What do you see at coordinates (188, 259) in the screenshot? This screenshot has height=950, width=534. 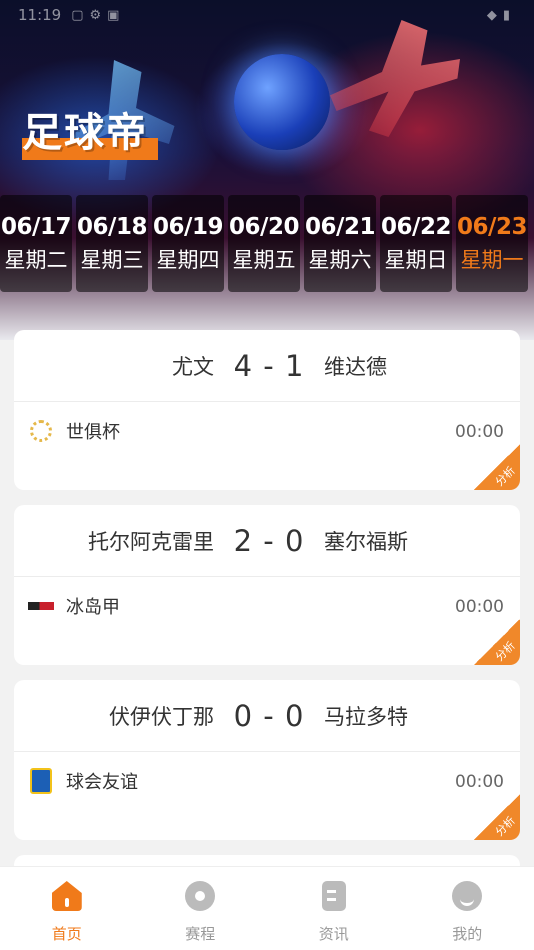 I see `date-tab-weekday: 星期四` at bounding box center [188, 259].